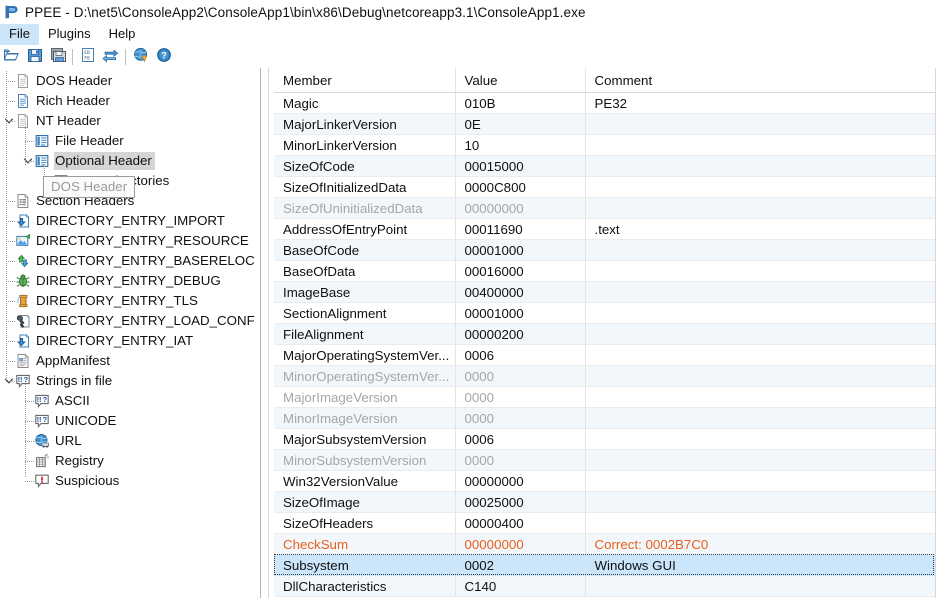 Image resolution: width=950 pixels, height=598 pixels. Describe the element at coordinates (128, 101) in the screenshot. I see `tree-item-rich-header: Rich Header` at that location.